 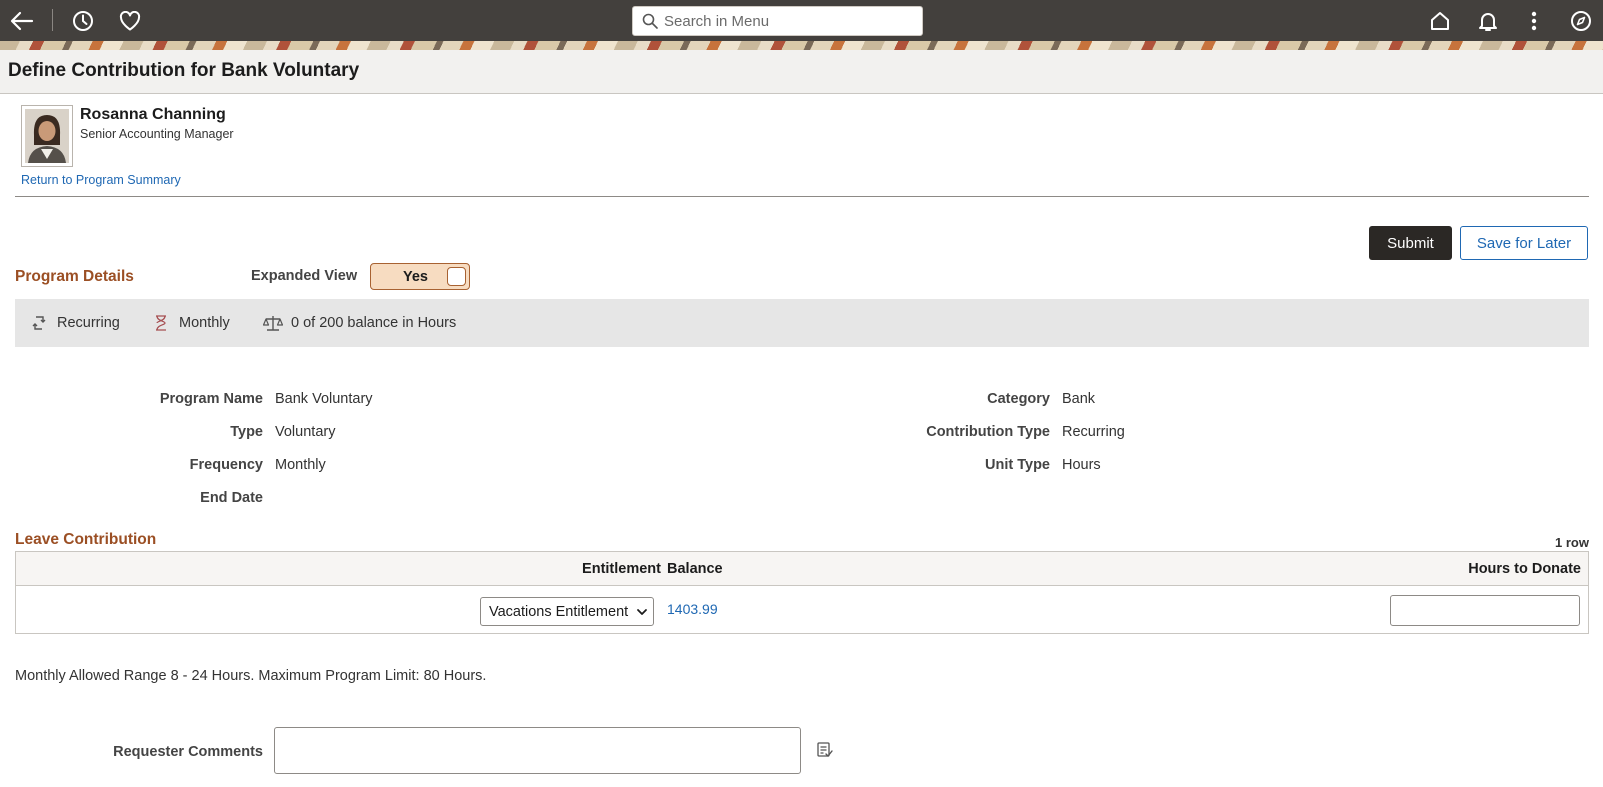 I want to click on avatar, so click(x=47, y=136).